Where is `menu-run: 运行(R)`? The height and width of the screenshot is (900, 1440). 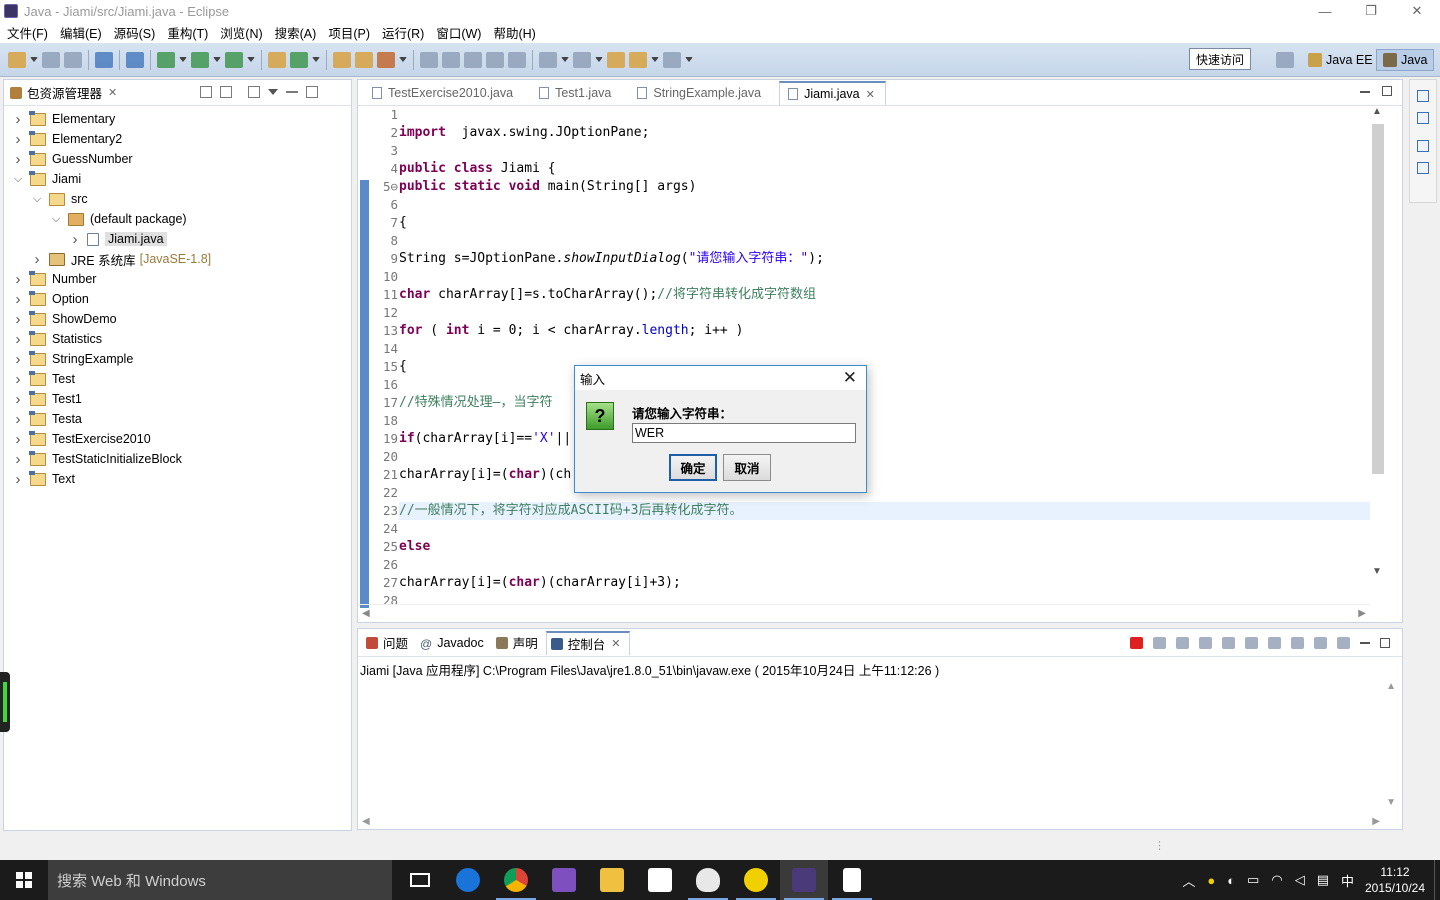
menu-run: 运行(R) is located at coordinates (404, 32).